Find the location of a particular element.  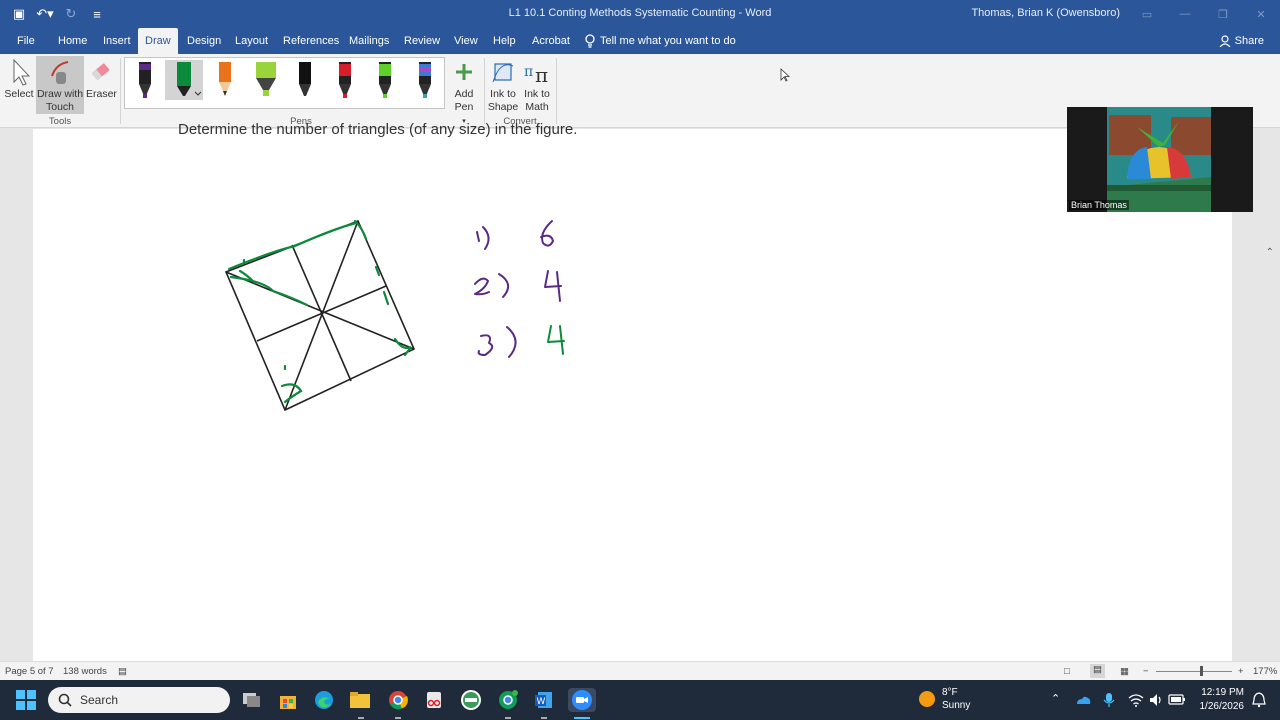

share-button: Share is located at coordinates (1241, 41).